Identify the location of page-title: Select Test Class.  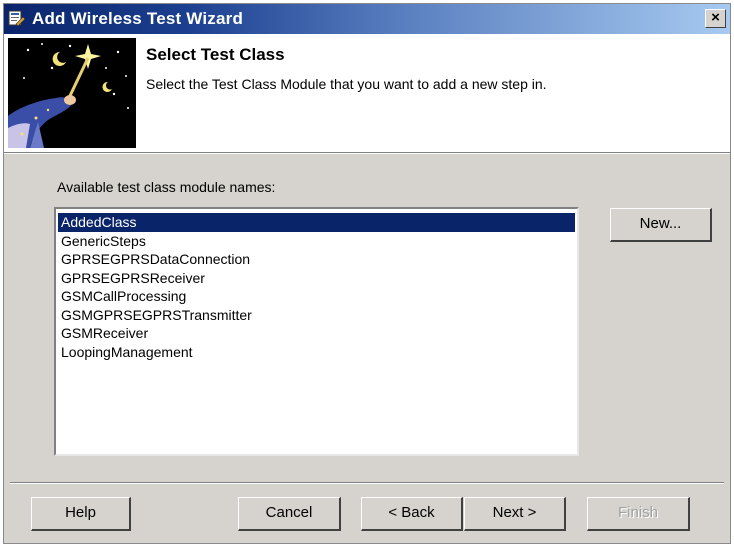
(215, 54).